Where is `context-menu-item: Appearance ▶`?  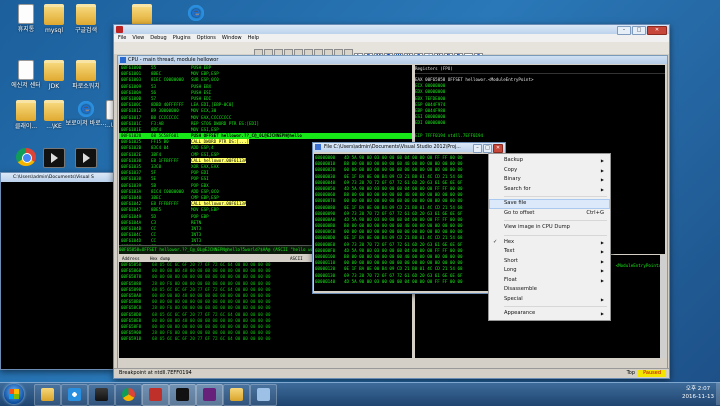
context-menu-item: Appearance ▶ is located at coordinates (549, 314).